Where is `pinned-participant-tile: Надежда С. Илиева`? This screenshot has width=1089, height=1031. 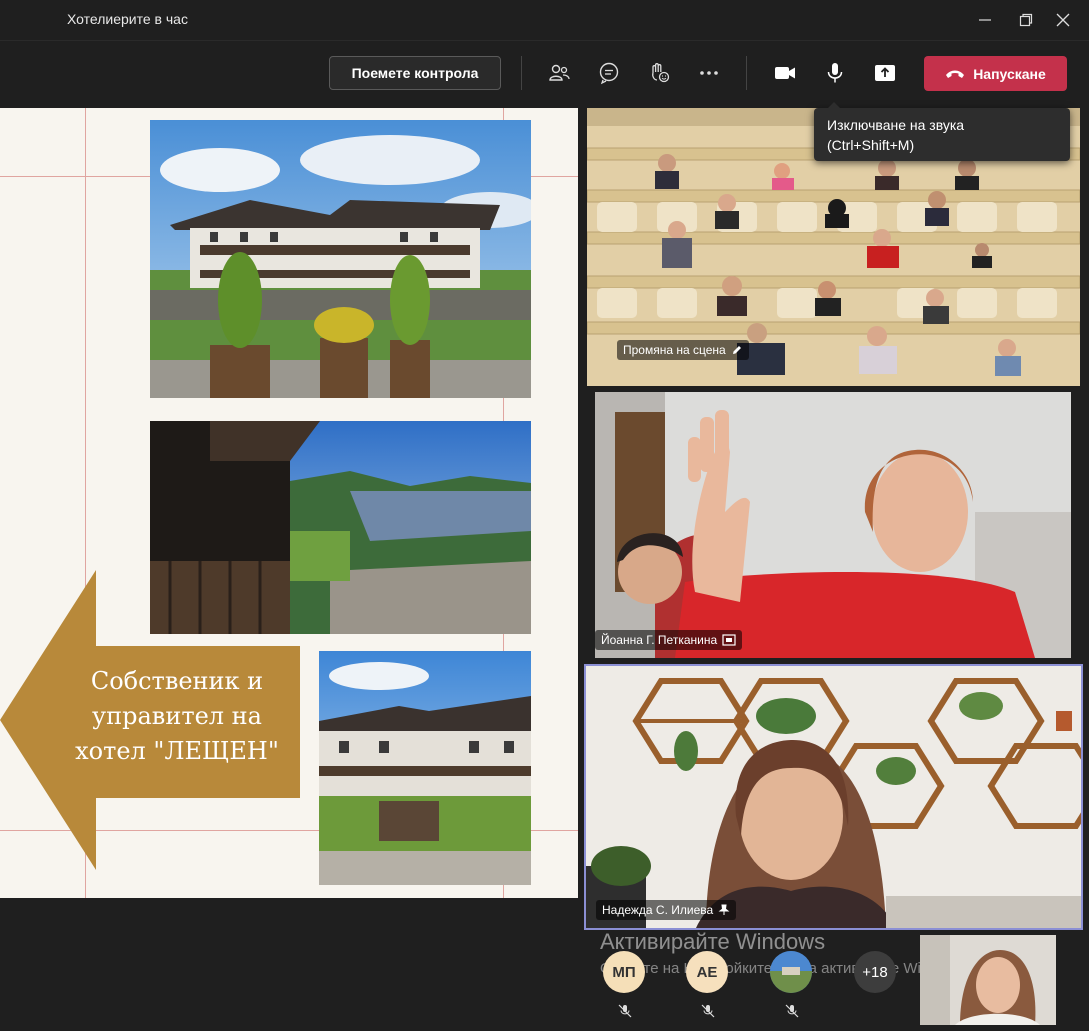
pinned-participant-tile: Надежда С. Илиева is located at coordinates (833, 797).